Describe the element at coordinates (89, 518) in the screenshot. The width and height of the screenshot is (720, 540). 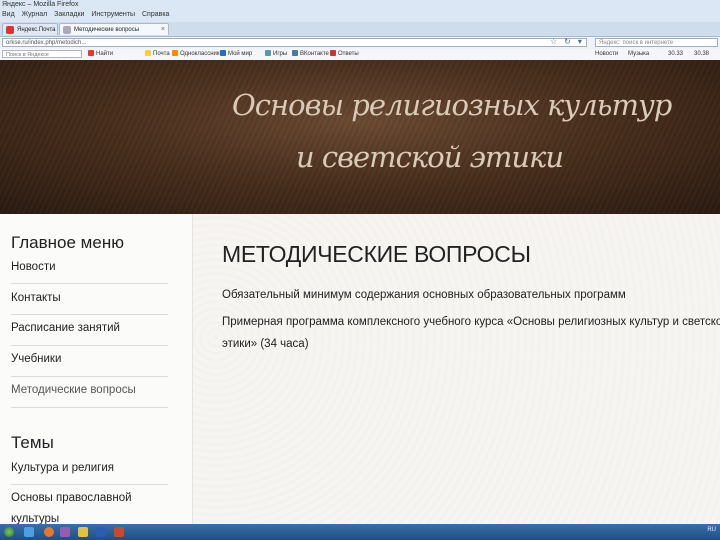
I see `sidebar-item-orthodox-culture-cont: культуры` at that location.